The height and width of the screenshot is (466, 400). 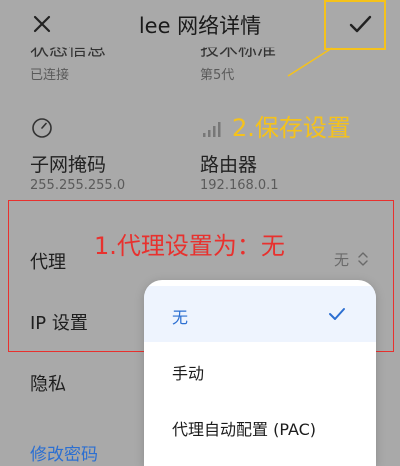 I want to click on subnet-value: 255.255.255.0, so click(x=78, y=185).